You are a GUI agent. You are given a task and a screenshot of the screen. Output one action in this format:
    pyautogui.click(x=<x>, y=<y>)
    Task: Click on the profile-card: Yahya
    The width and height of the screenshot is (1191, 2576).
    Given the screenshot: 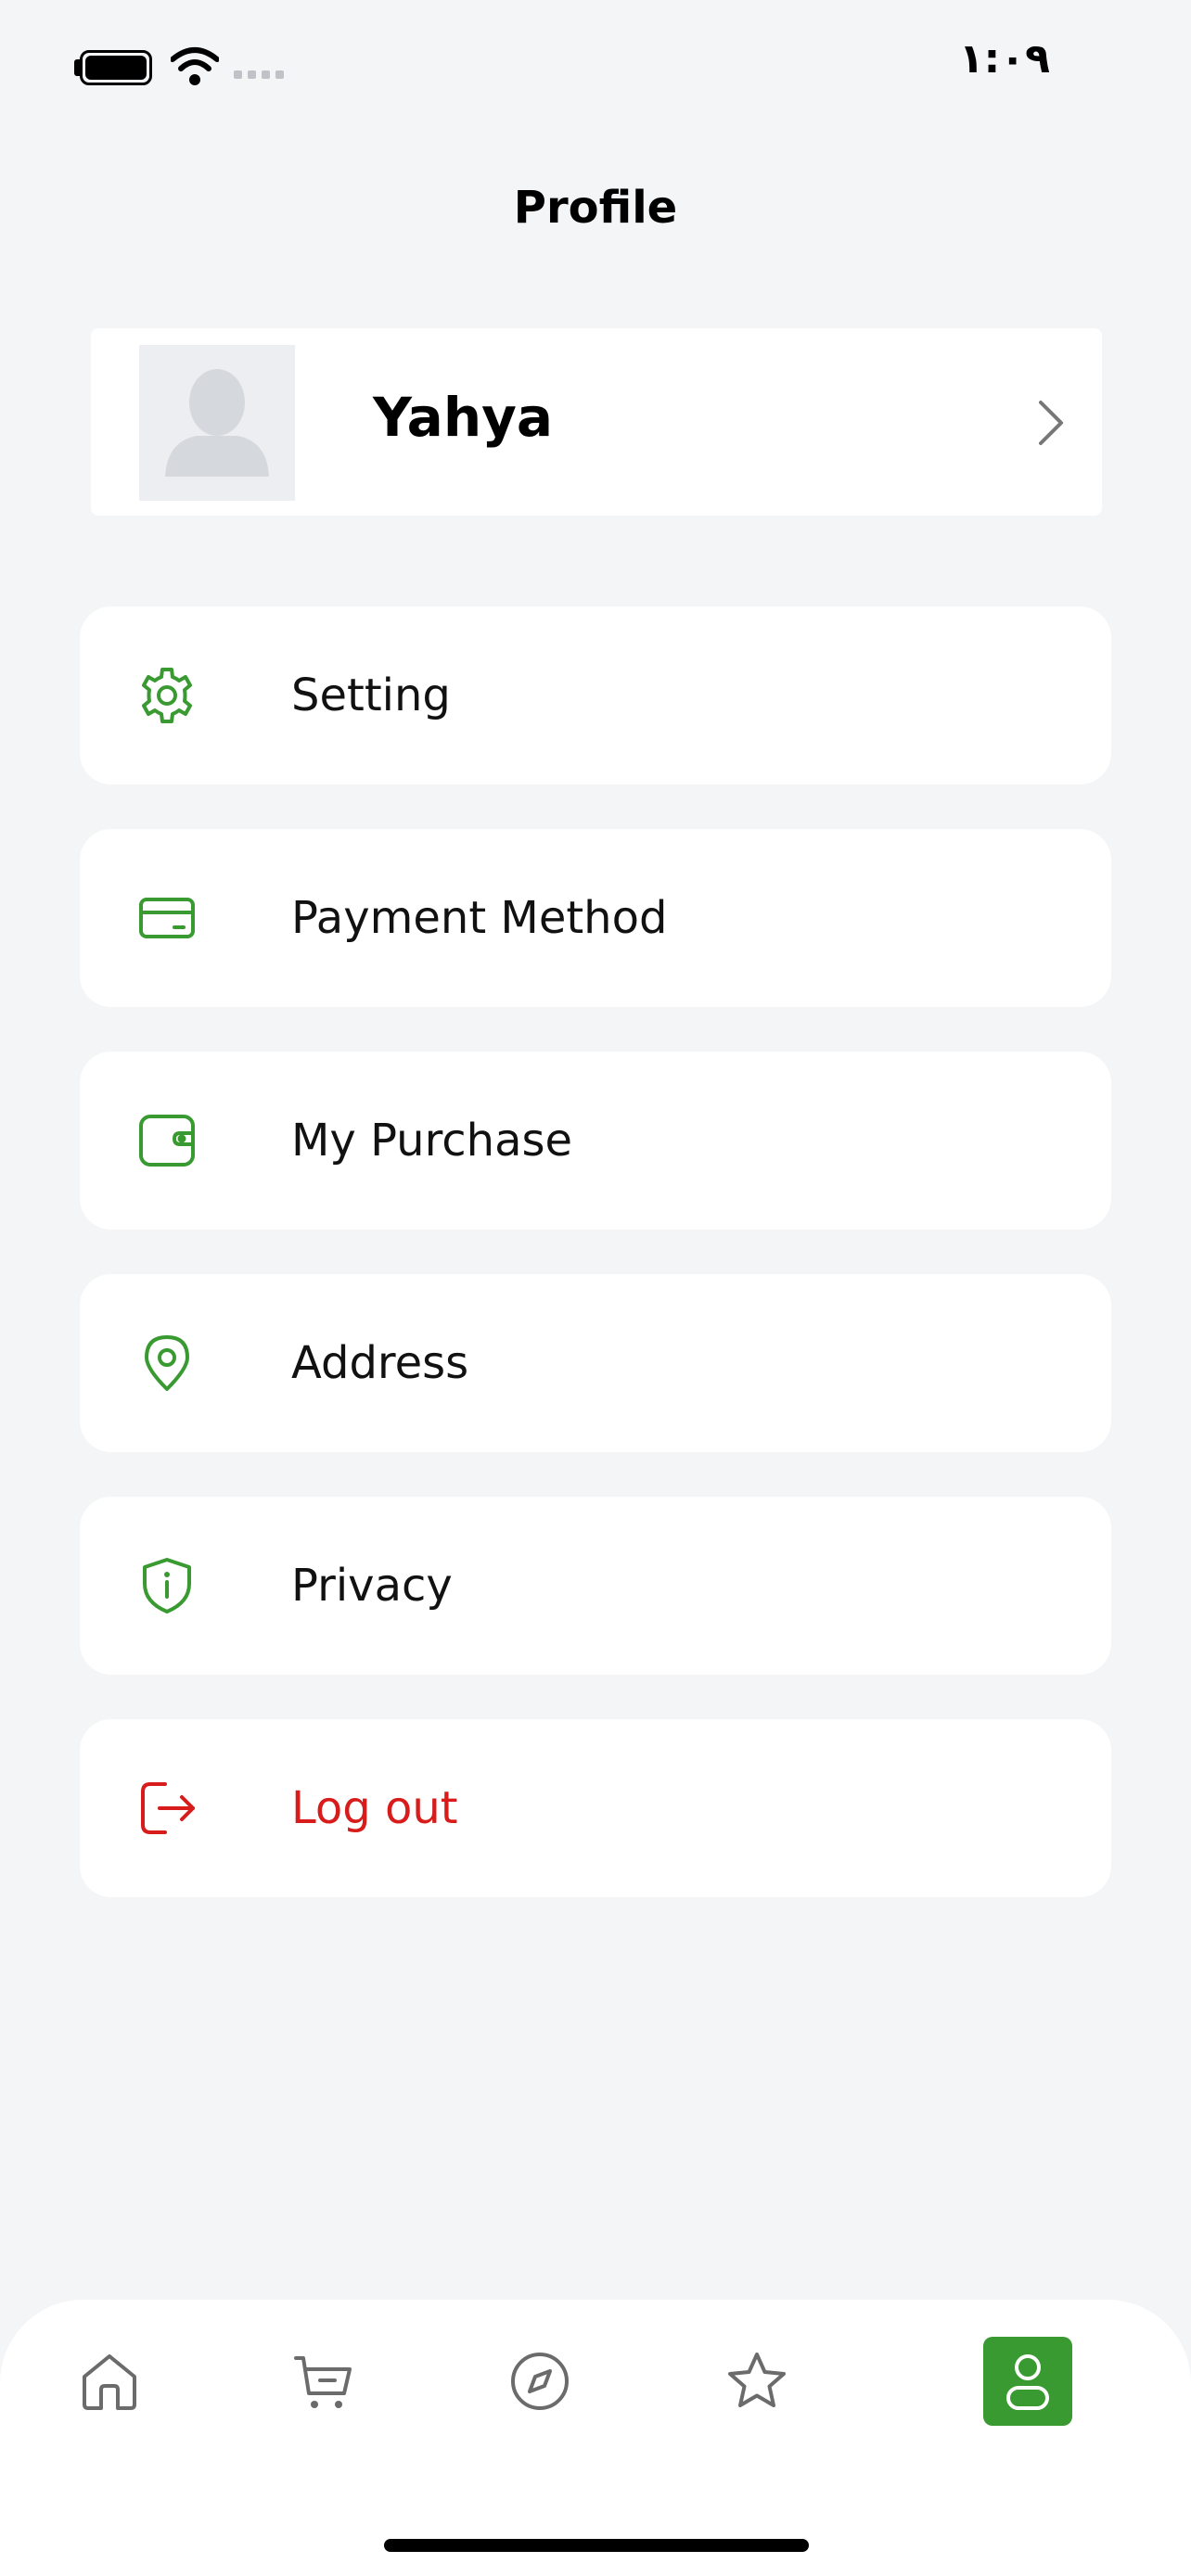 What is the action you would take?
    pyautogui.click(x=597, y=422)
    